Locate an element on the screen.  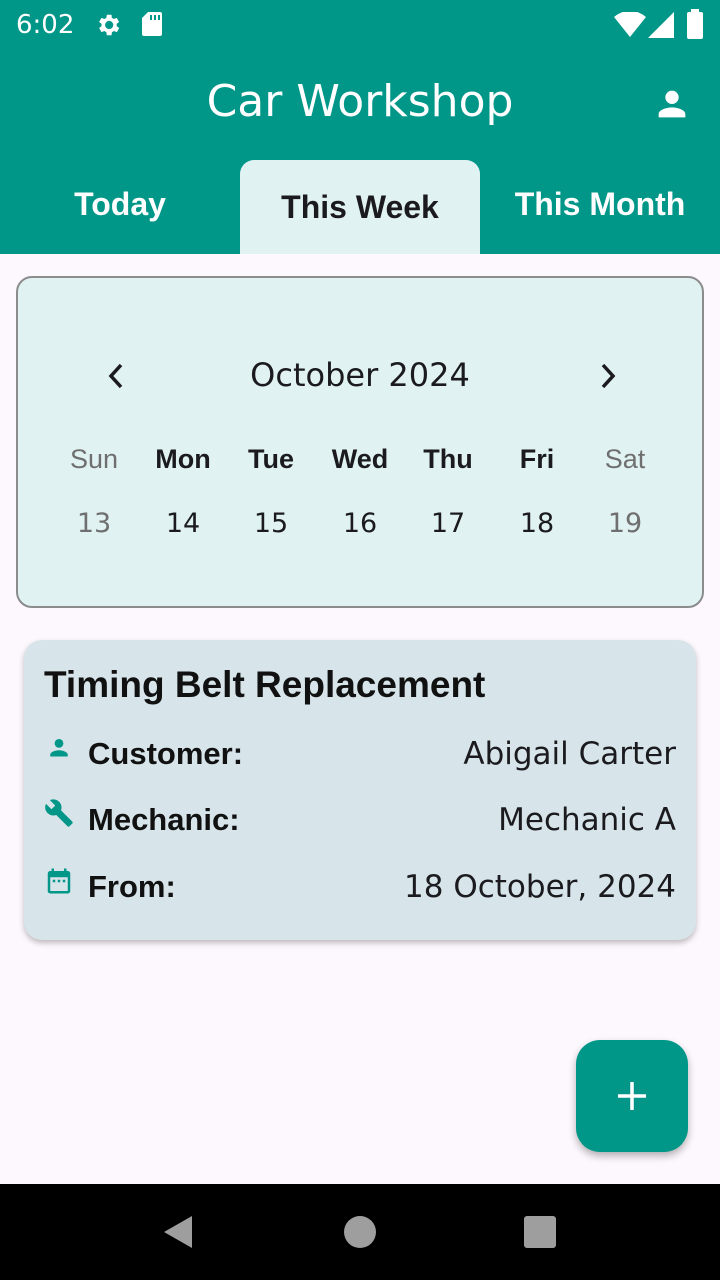
customer-value: Abigail Carter is located at coordinates (569, 754).